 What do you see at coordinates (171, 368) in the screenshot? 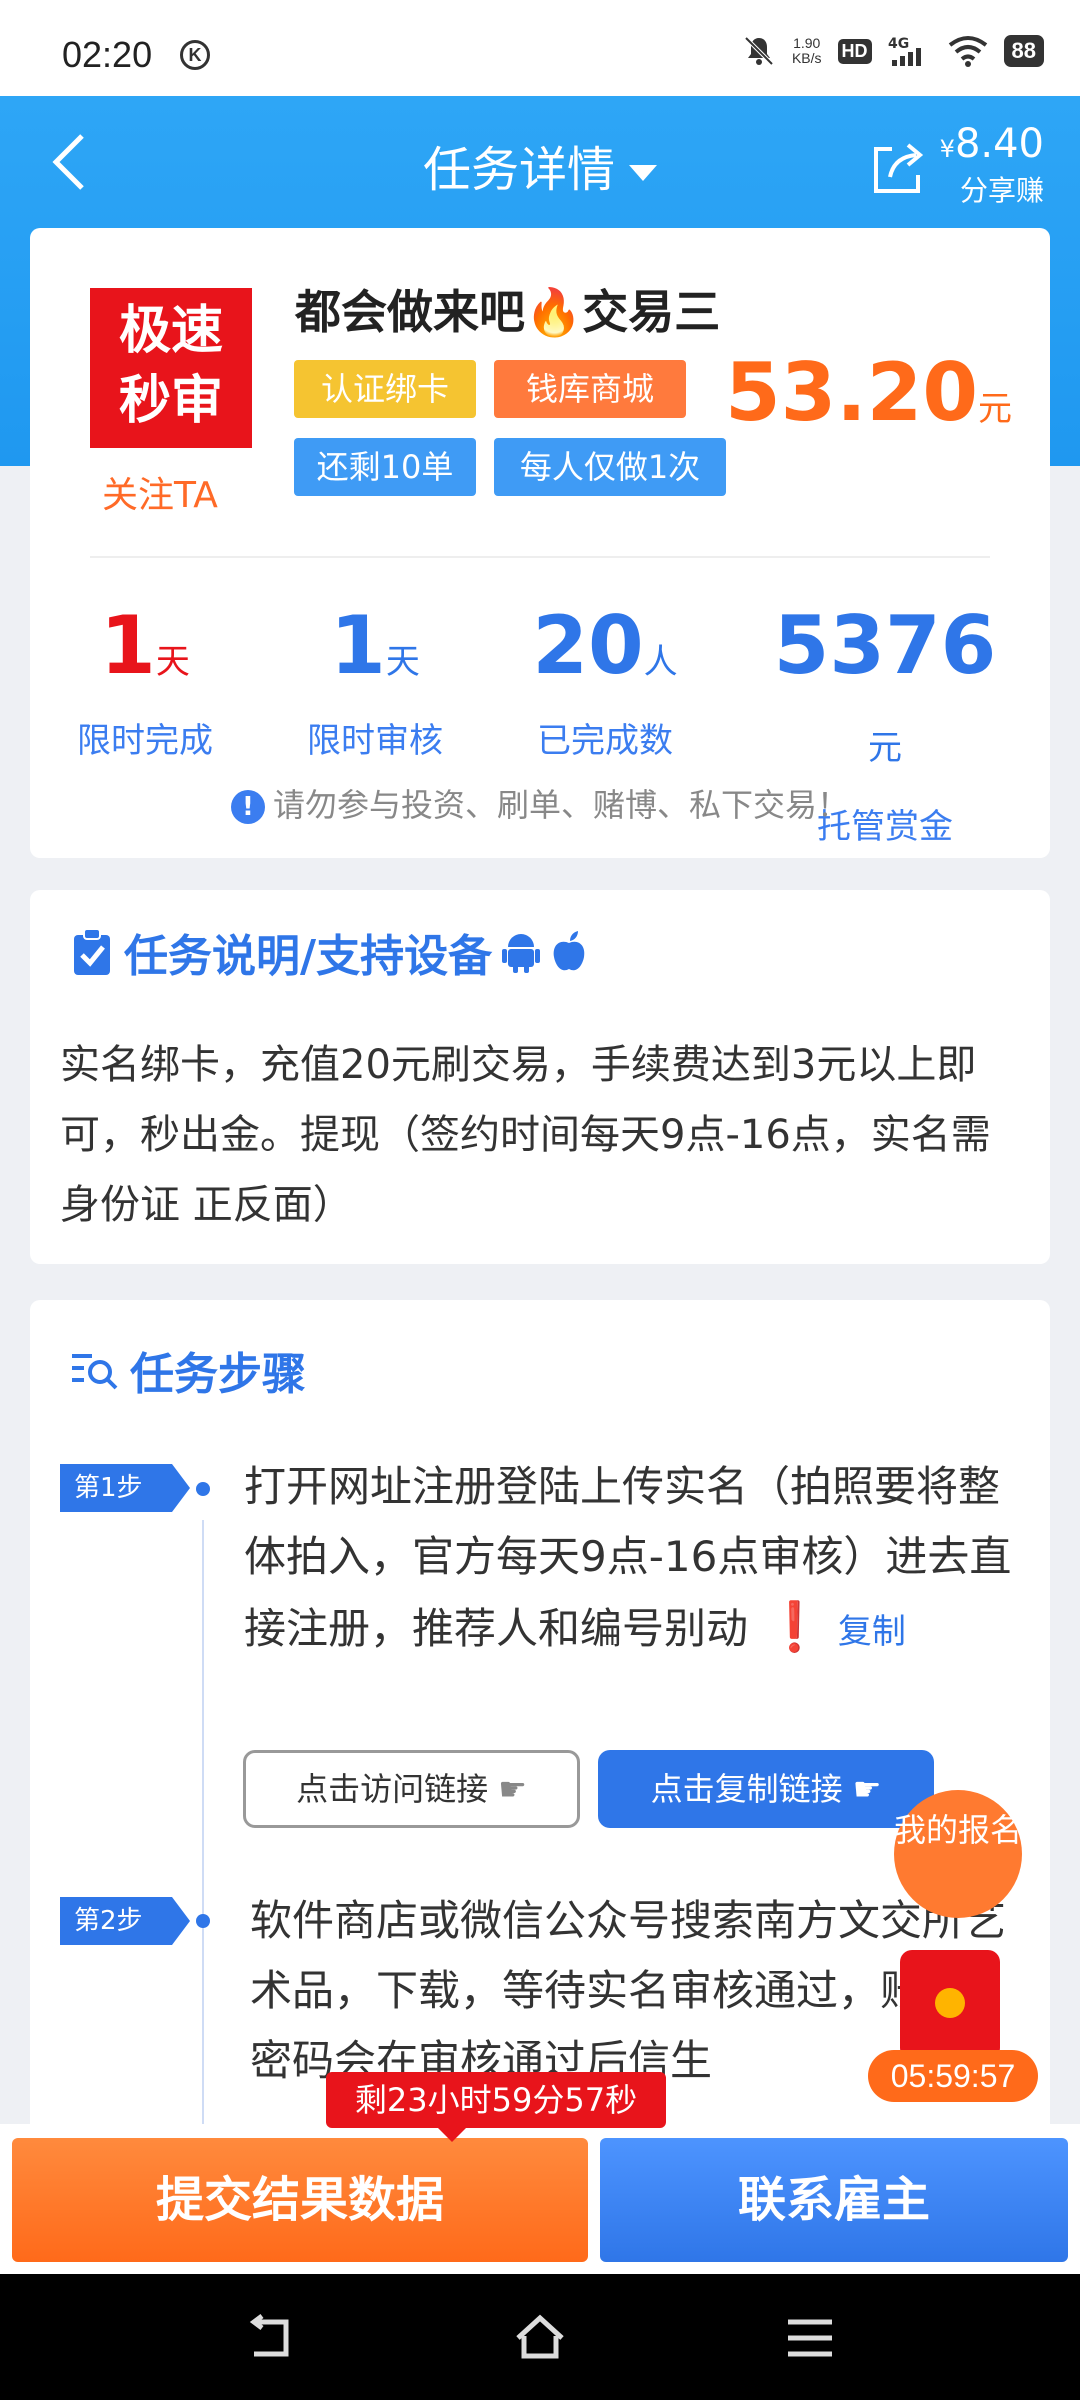
I see `fast-review-badge: 极速 秒审` at bounding box center [171, 368].